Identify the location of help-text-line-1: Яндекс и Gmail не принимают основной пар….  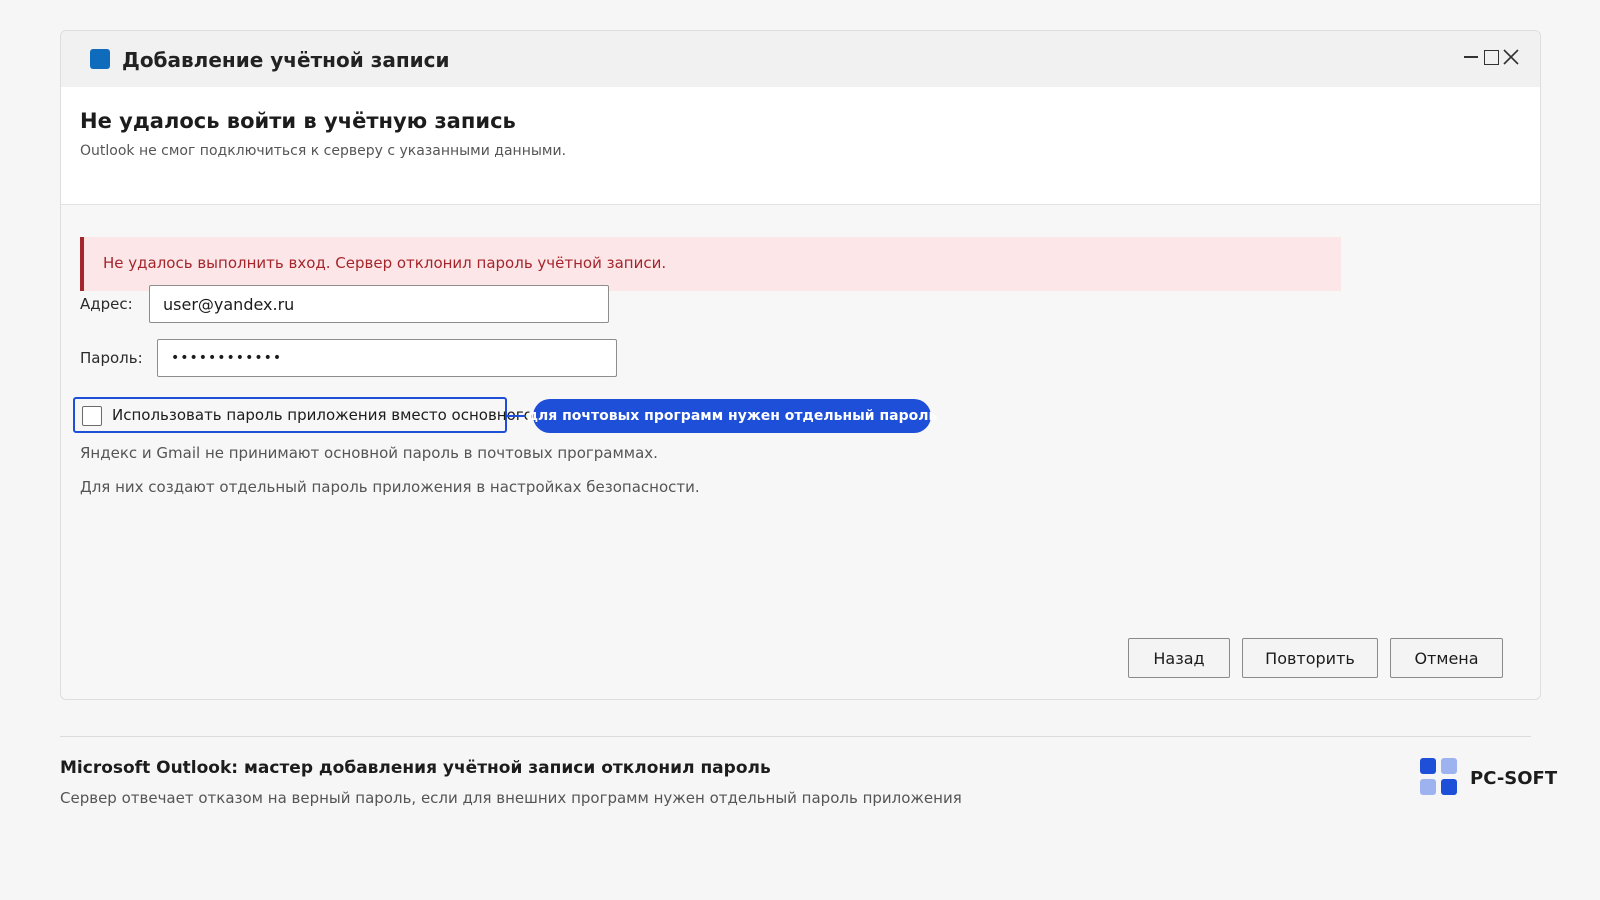
(369, 453).